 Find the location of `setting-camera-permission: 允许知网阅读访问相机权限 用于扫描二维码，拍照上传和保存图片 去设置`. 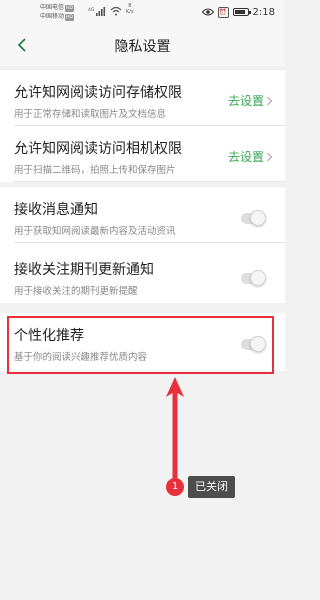

setting-camera-permission: 允许知网阅读访问相机权限 用于扫描二维码，拍照上传和保存图片 去设置 is located at coordinates (142, 154).